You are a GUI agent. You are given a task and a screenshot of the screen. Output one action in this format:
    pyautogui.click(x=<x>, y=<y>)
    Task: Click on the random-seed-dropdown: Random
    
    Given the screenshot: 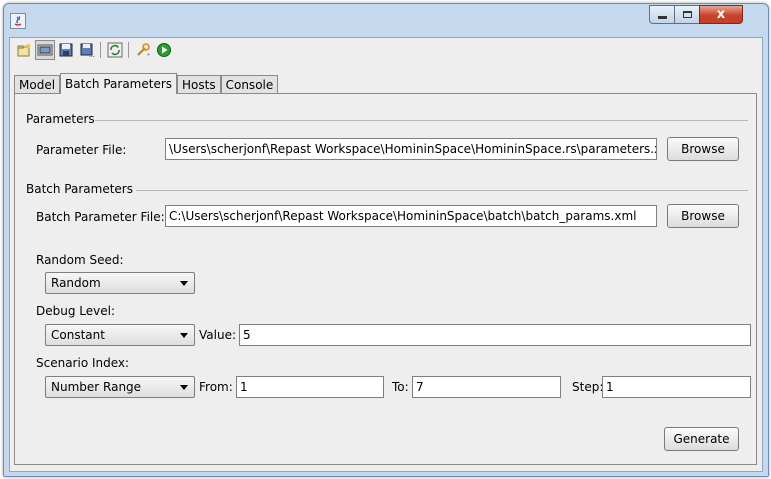 What is the action you would take?
    pyautogui.click(x=120, y=283)
    